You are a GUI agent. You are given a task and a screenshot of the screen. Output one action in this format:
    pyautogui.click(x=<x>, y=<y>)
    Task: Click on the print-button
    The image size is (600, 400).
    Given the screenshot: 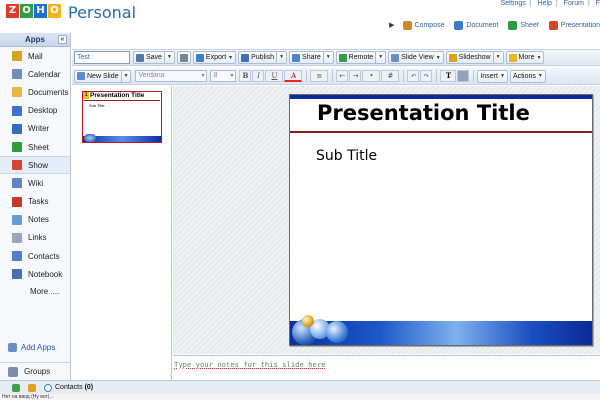 What is the action you would take?
    pyautogui.click(x=183, y=57)
    